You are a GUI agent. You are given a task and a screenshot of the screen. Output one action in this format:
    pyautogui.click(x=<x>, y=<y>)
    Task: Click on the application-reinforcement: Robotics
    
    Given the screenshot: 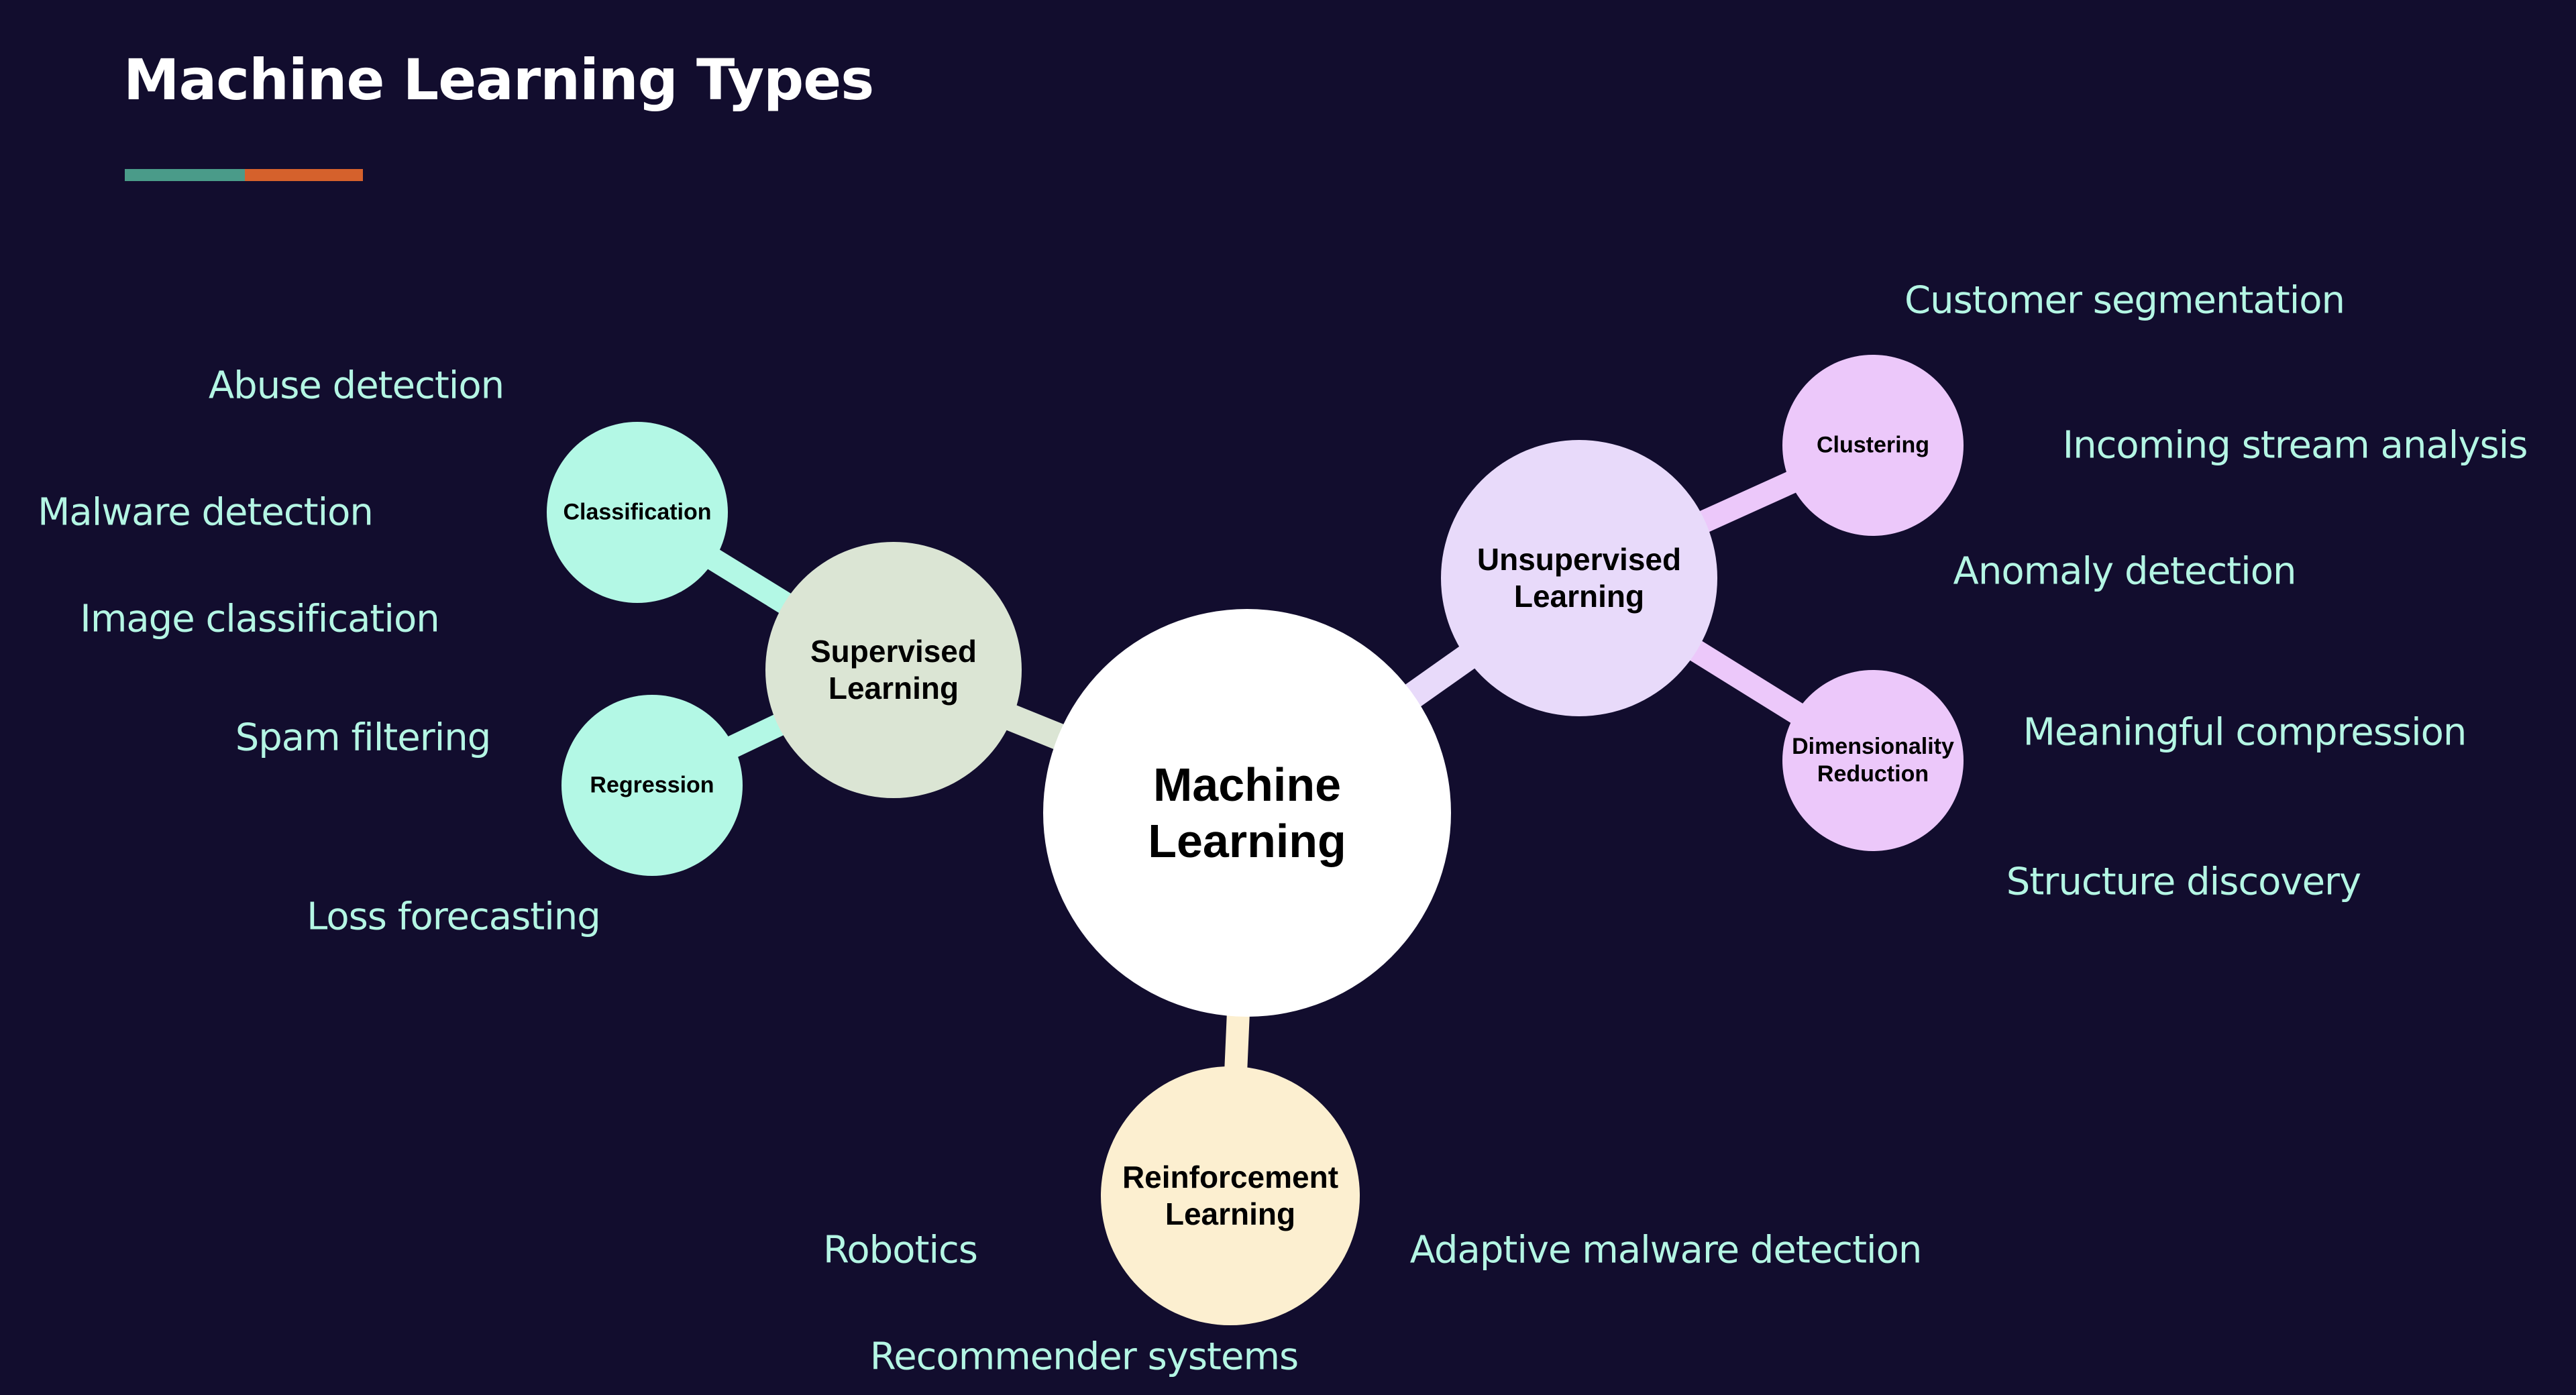 What is the action you would take?
    pyautogui.click(x=900, y=1250)
    